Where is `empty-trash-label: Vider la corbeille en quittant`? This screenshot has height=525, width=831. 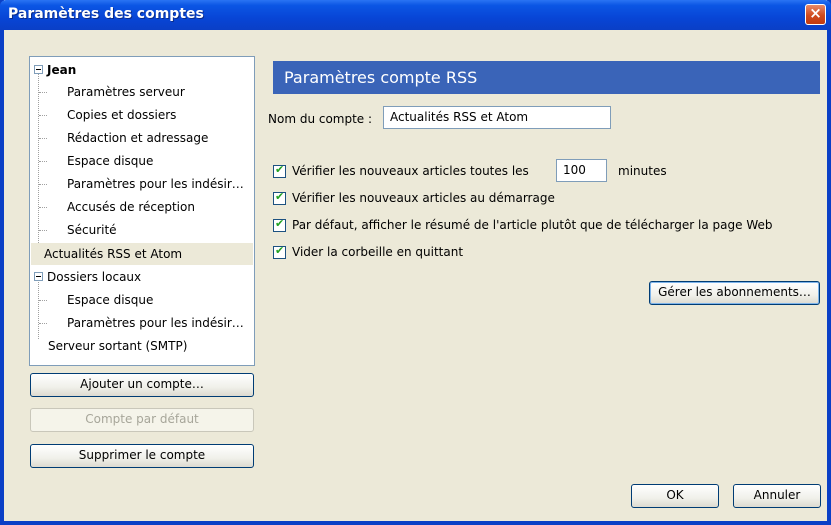
empty-trash-label: Vider la corbeille en quittant is located at coordinates (378, 252).